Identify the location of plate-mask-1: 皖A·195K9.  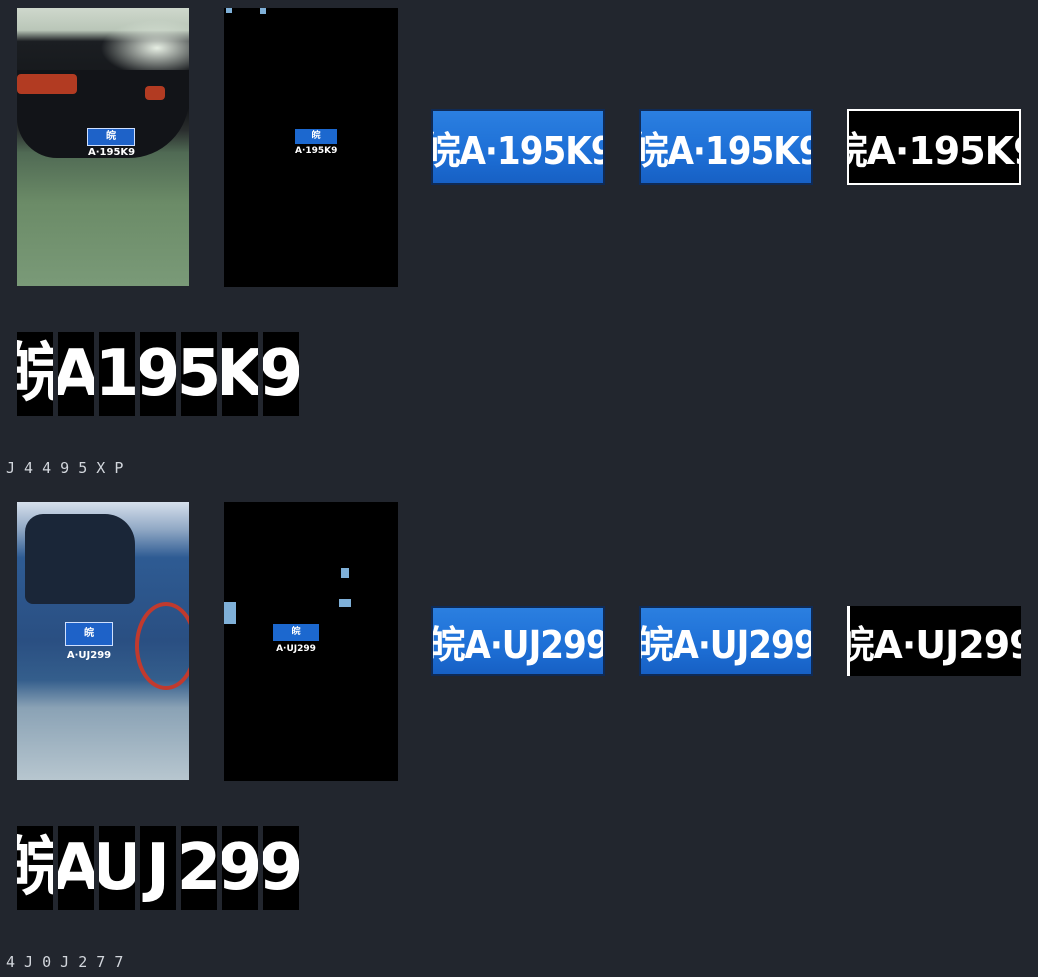
(311, 147).